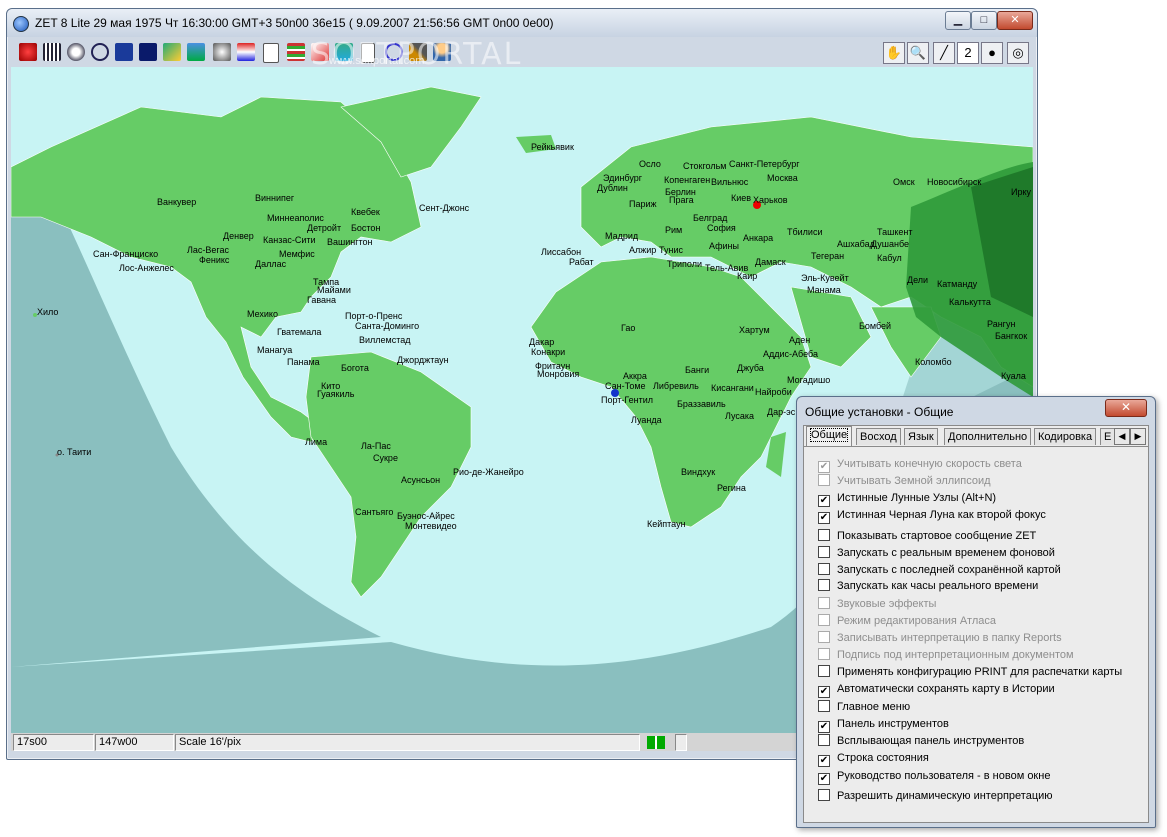 This screenshot has width=1167, height=837. Describe the element at coordinates (100, 52) in the screenshot. I see `wheel-icon` at that location.